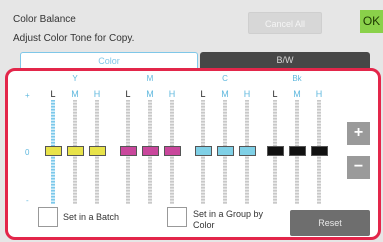 The height and width of the screenshot is (242, 383). Describe the element at coordinates (285, 60) in the screenshot. I see `tab-bw: B/W` at that location.